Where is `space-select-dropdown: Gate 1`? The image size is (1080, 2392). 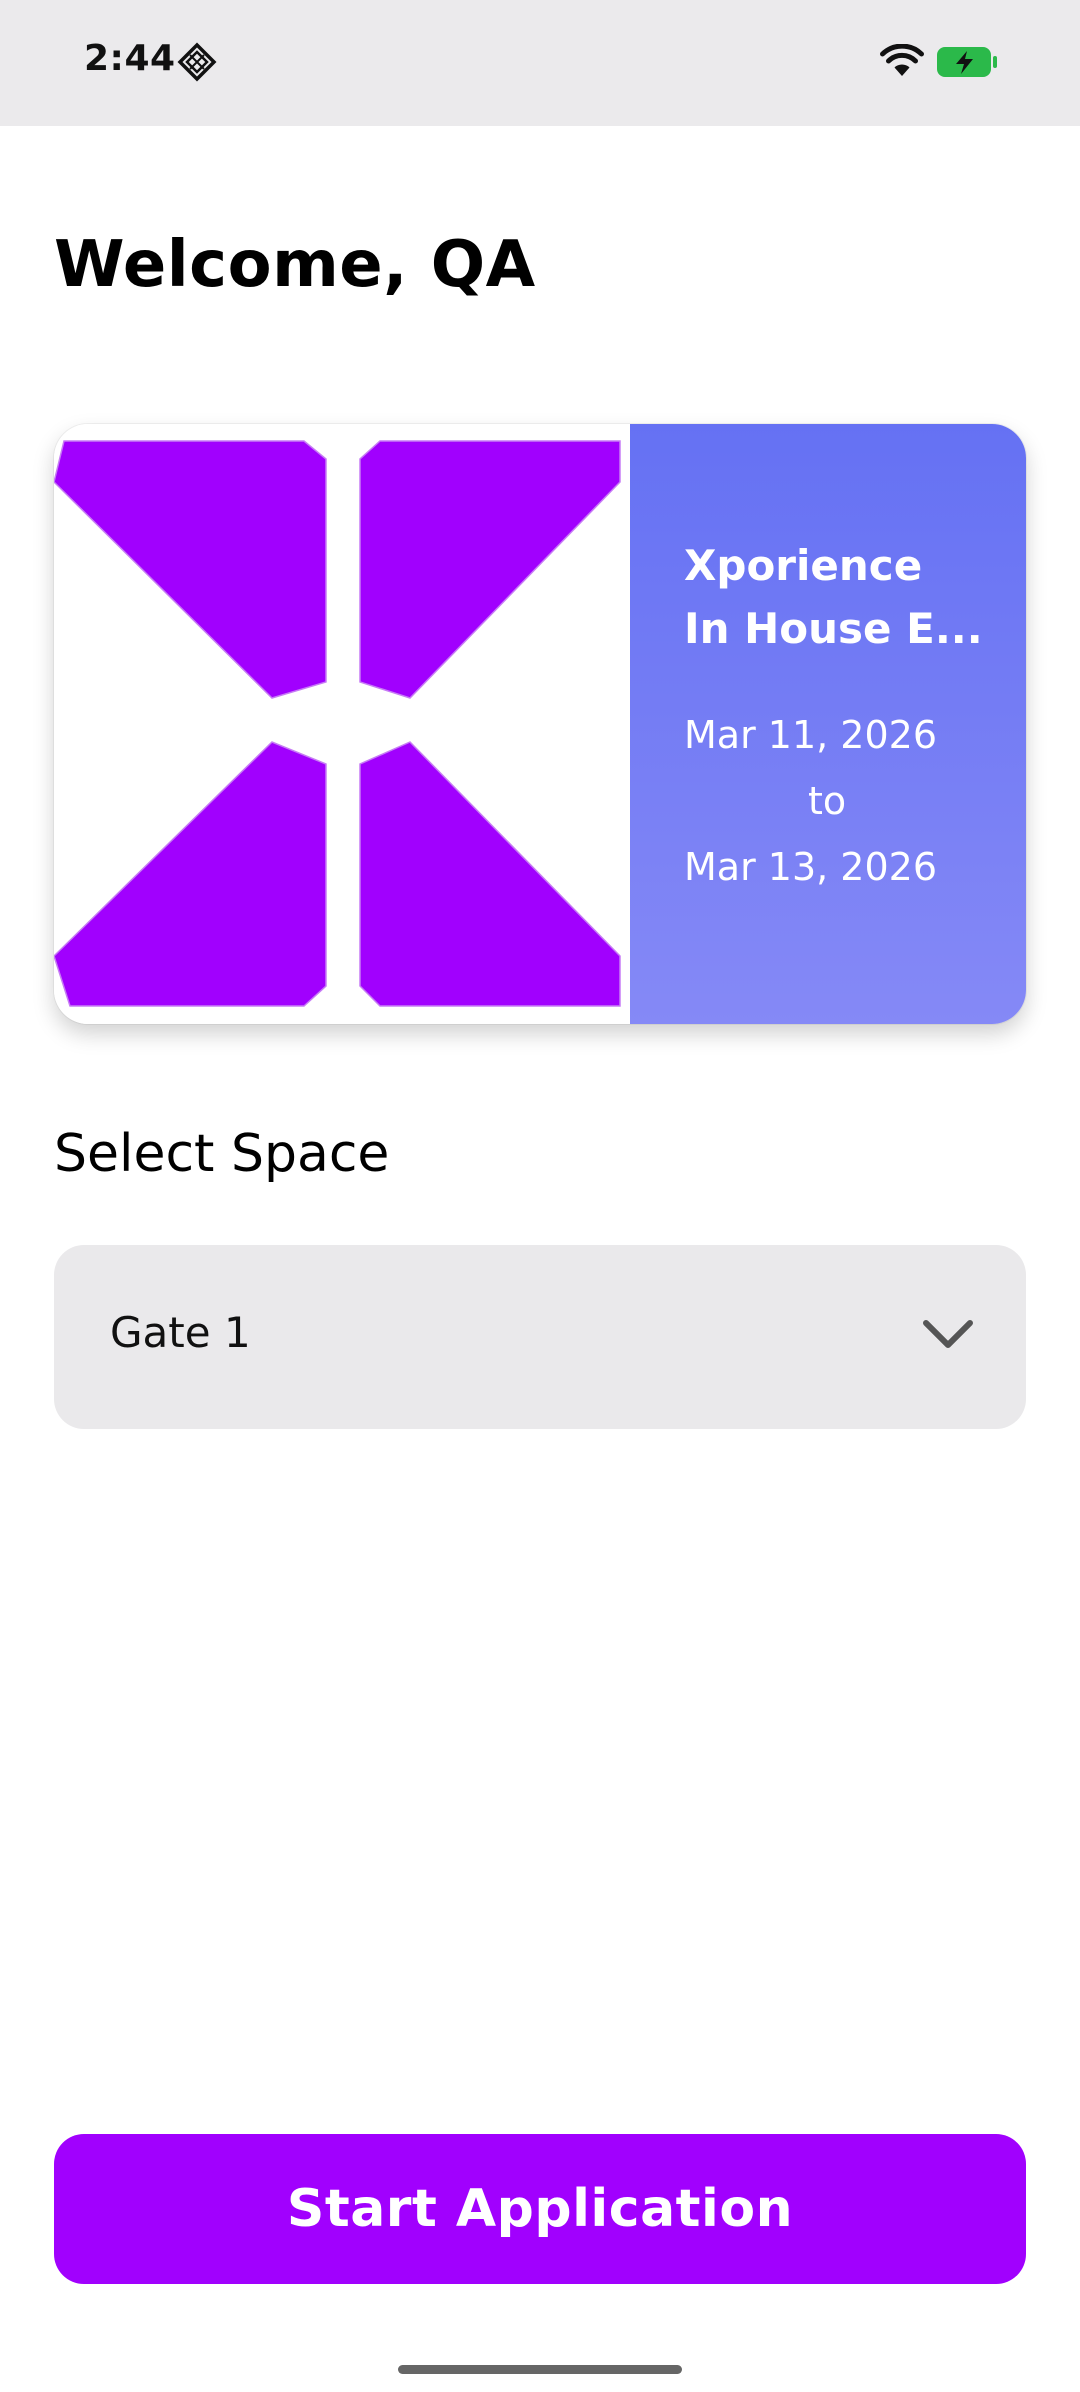
space-select-dropdown: Gate 1 is located at coordinates (540, 1337).